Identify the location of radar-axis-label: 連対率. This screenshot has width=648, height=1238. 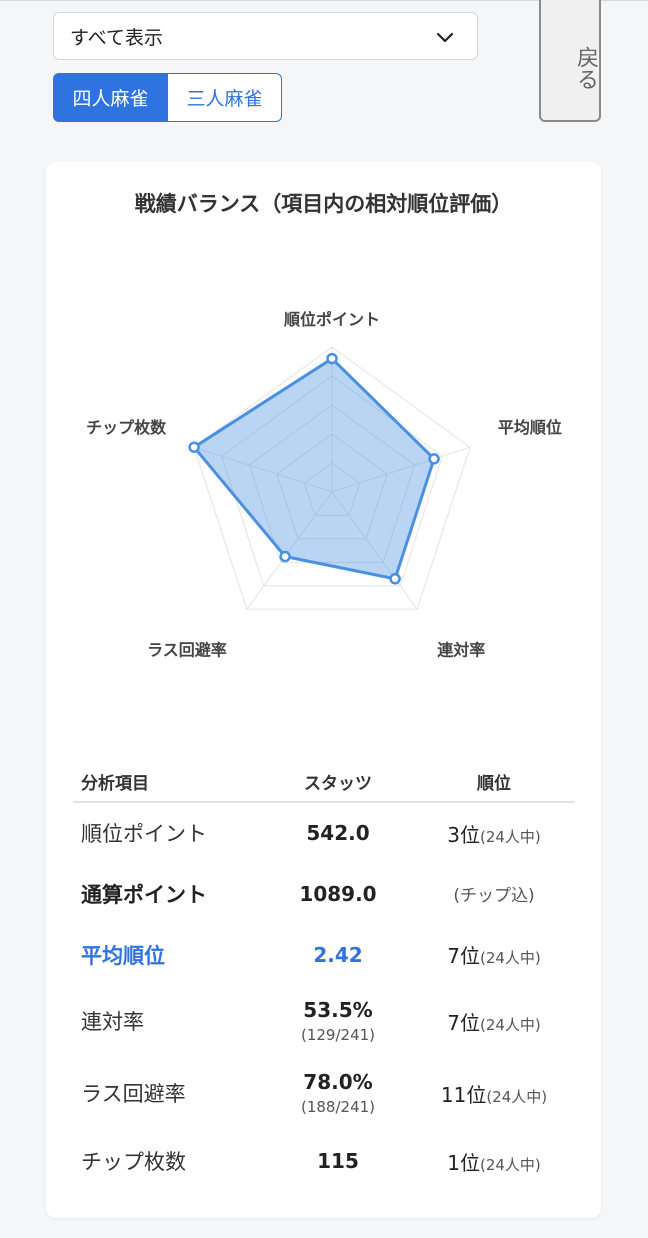
(461, 649).